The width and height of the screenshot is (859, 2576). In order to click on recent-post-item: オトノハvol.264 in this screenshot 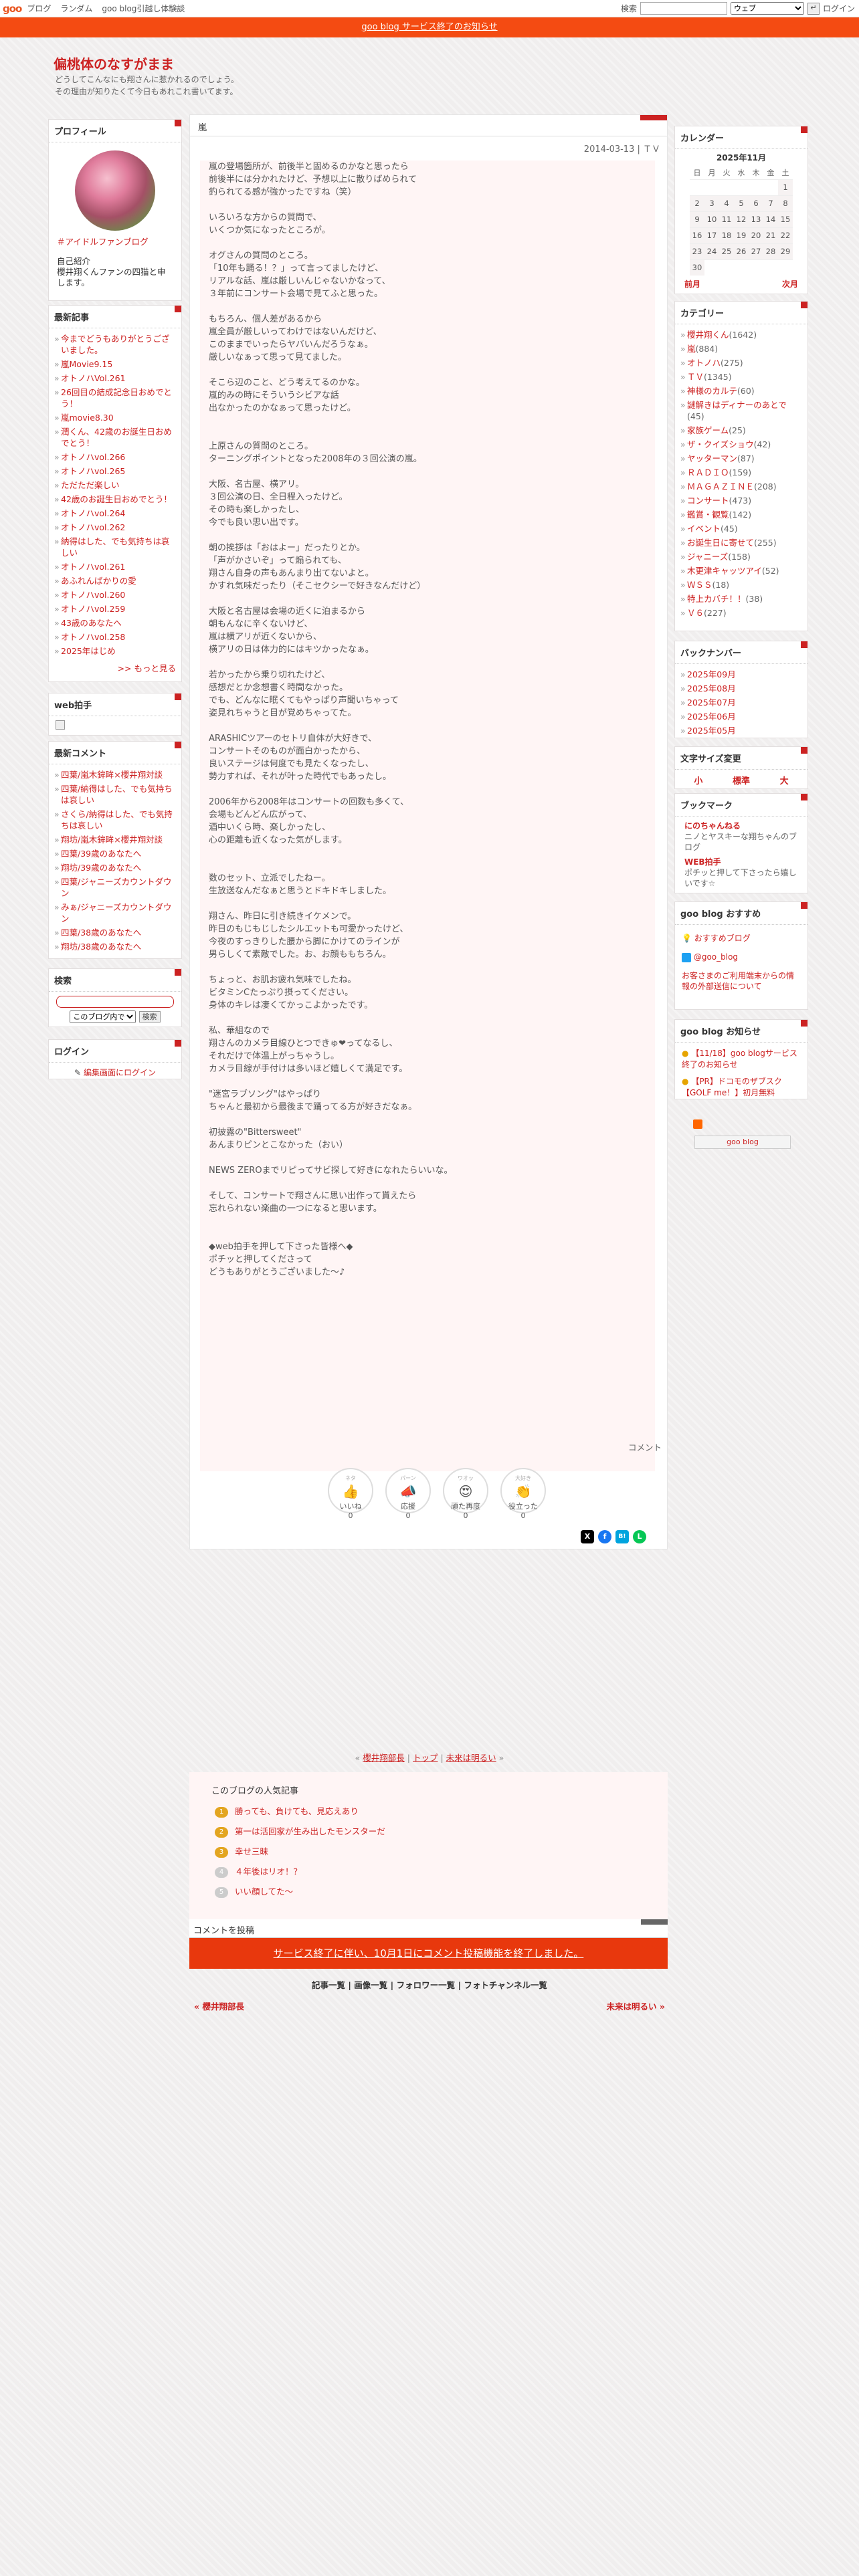, I will do `click(115, 513)`.